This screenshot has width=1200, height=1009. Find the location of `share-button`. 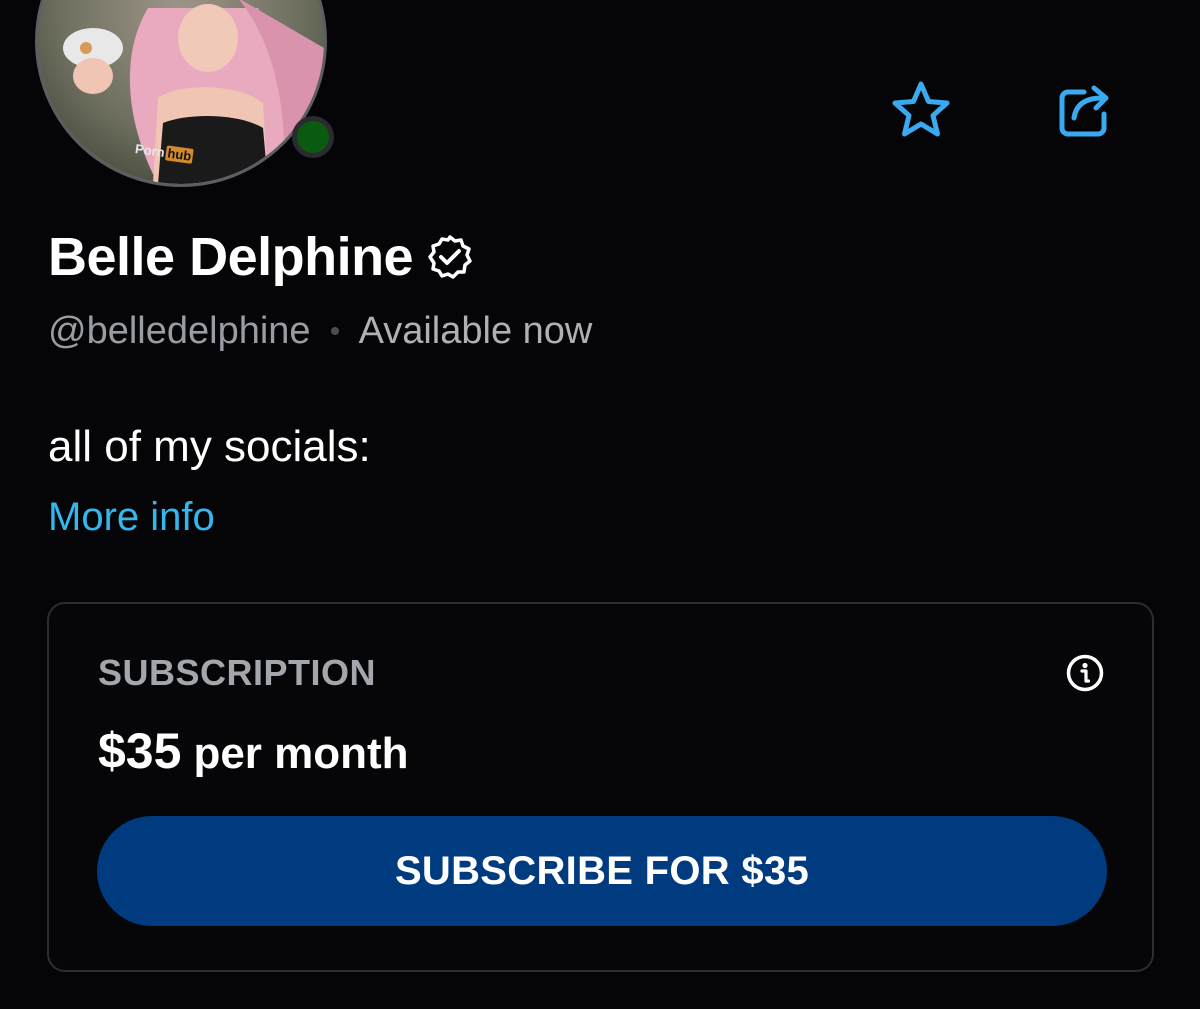

share-button is located at coordinates (1086, 110).